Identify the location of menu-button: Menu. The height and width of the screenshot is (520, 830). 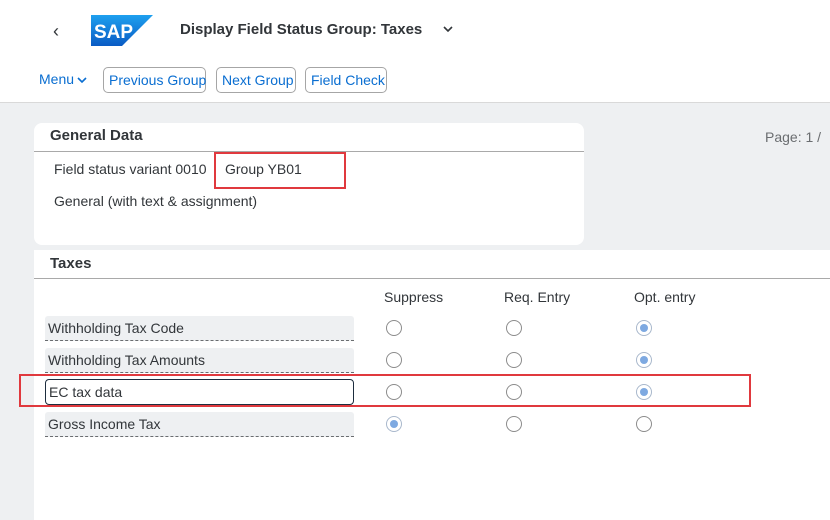
(63, 79).